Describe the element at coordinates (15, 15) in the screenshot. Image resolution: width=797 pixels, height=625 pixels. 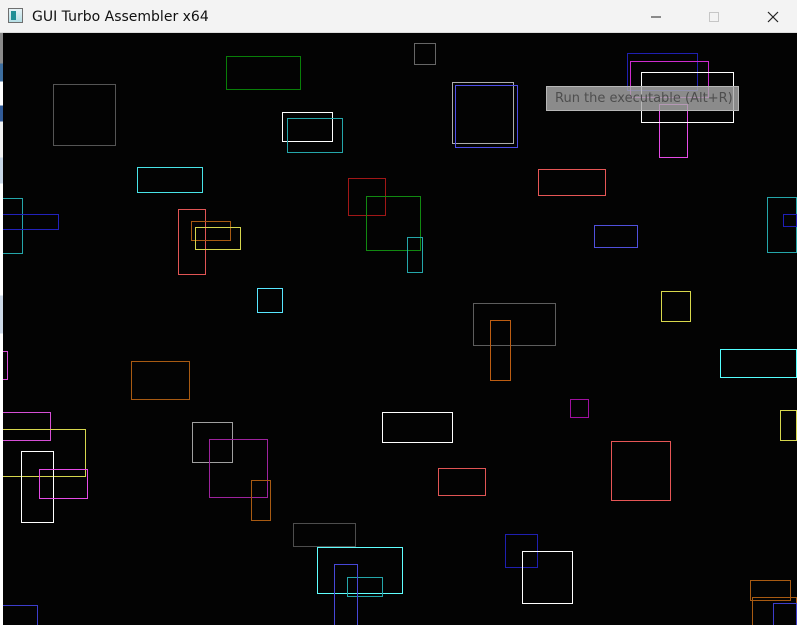
I see `app-window-icon` at that location.